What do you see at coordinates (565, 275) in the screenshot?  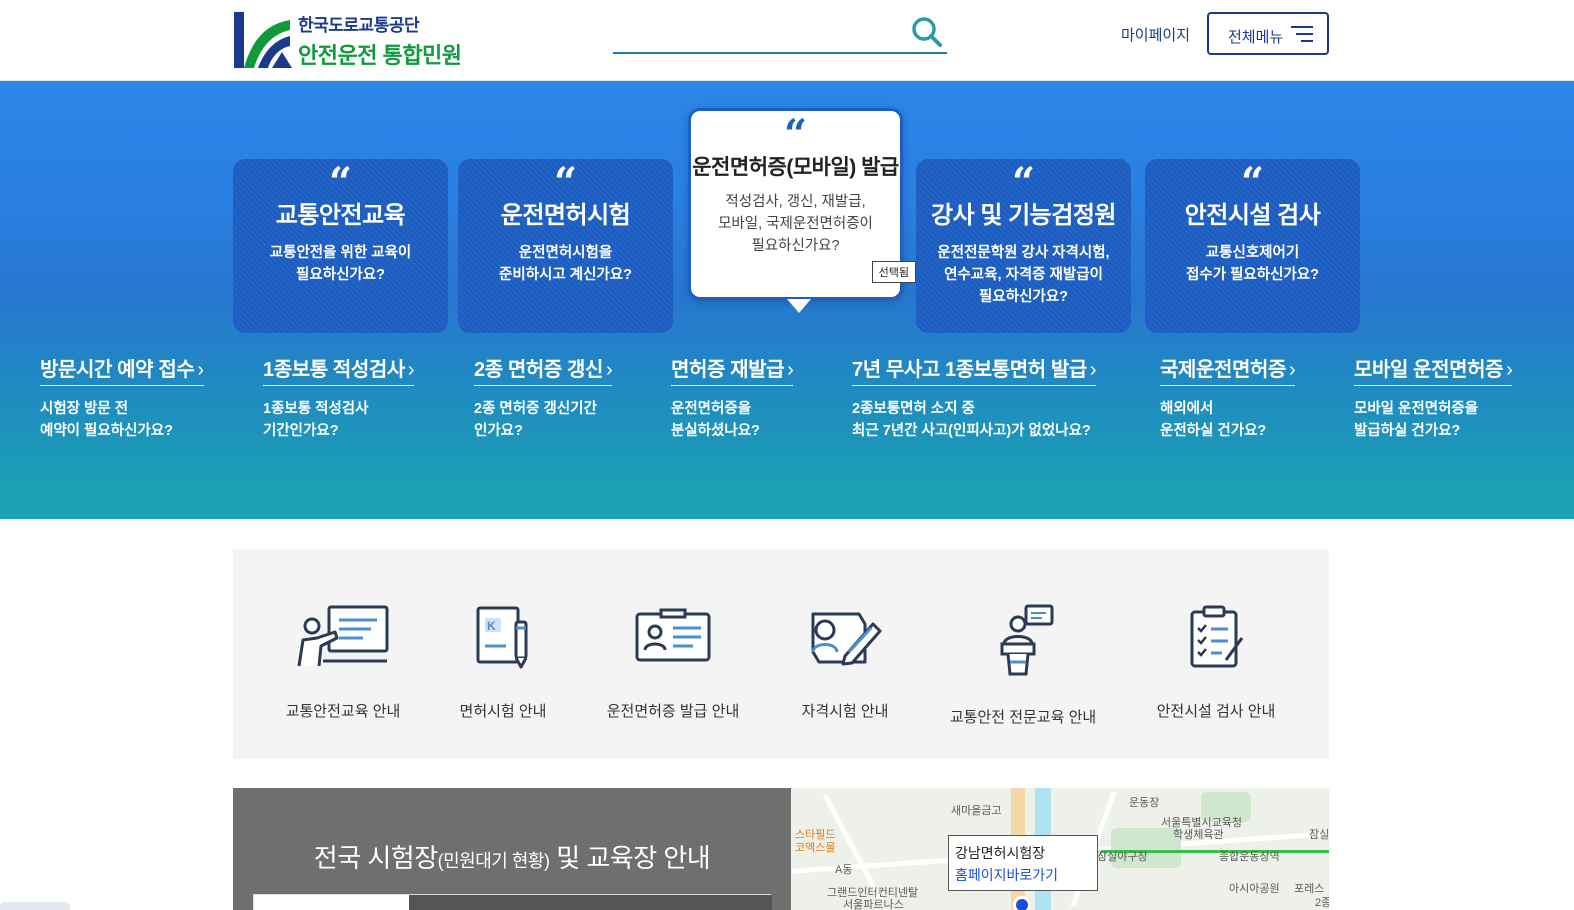 I see `card-desc: 준비하시고 계신가요?` at bounding box center [565, 275].